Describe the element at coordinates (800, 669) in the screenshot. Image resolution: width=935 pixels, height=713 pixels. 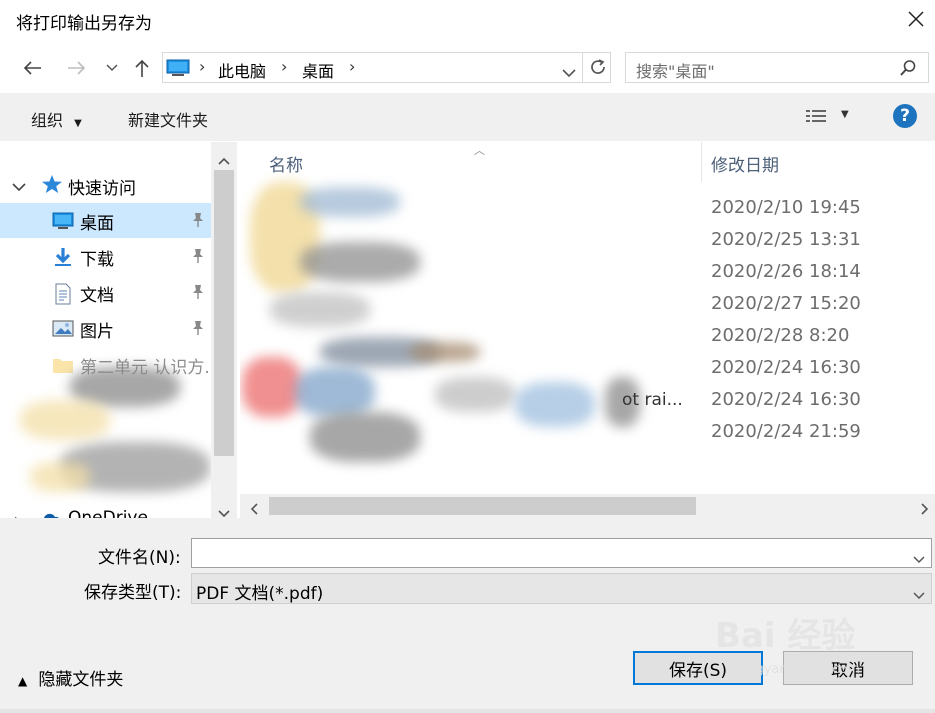
I see `watermark-url: jingyan.baidu.com` at that location.